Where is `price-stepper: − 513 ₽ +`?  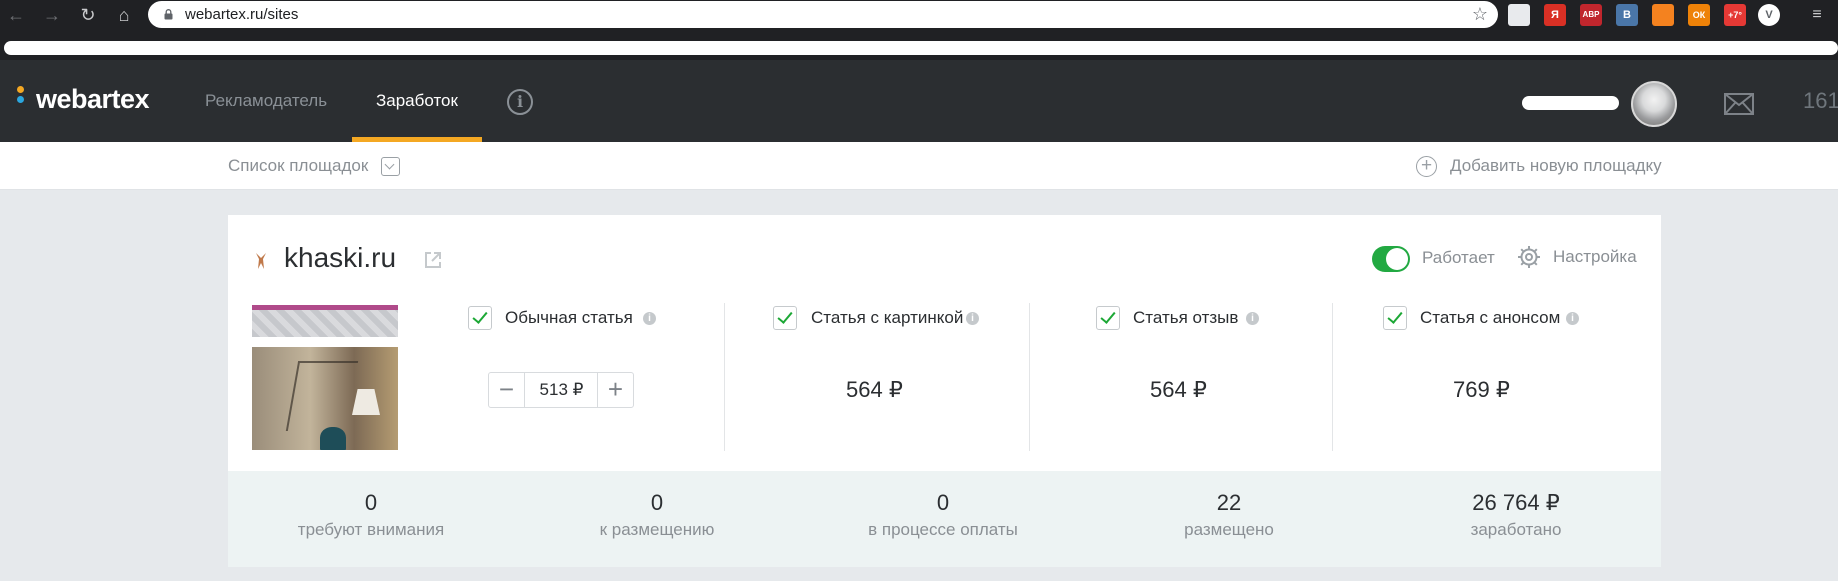 price-stepper: − 513 ₽ + is located at coordinates (561, 390).